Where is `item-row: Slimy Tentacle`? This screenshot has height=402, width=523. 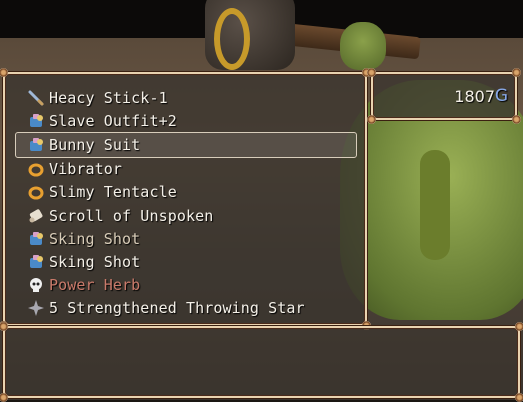 item-row: Slimy Tentacle is located at coordinates (187, 192).